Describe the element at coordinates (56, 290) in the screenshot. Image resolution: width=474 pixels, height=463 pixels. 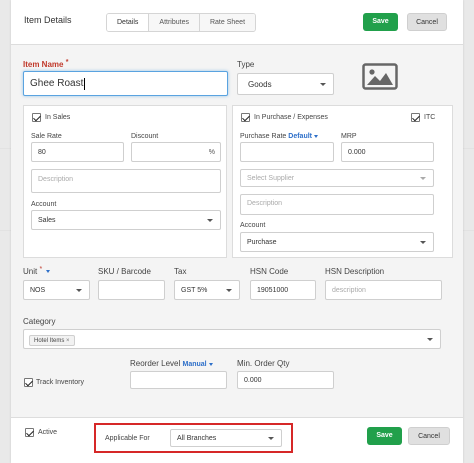
I see `unit-select: NOS` at that location.